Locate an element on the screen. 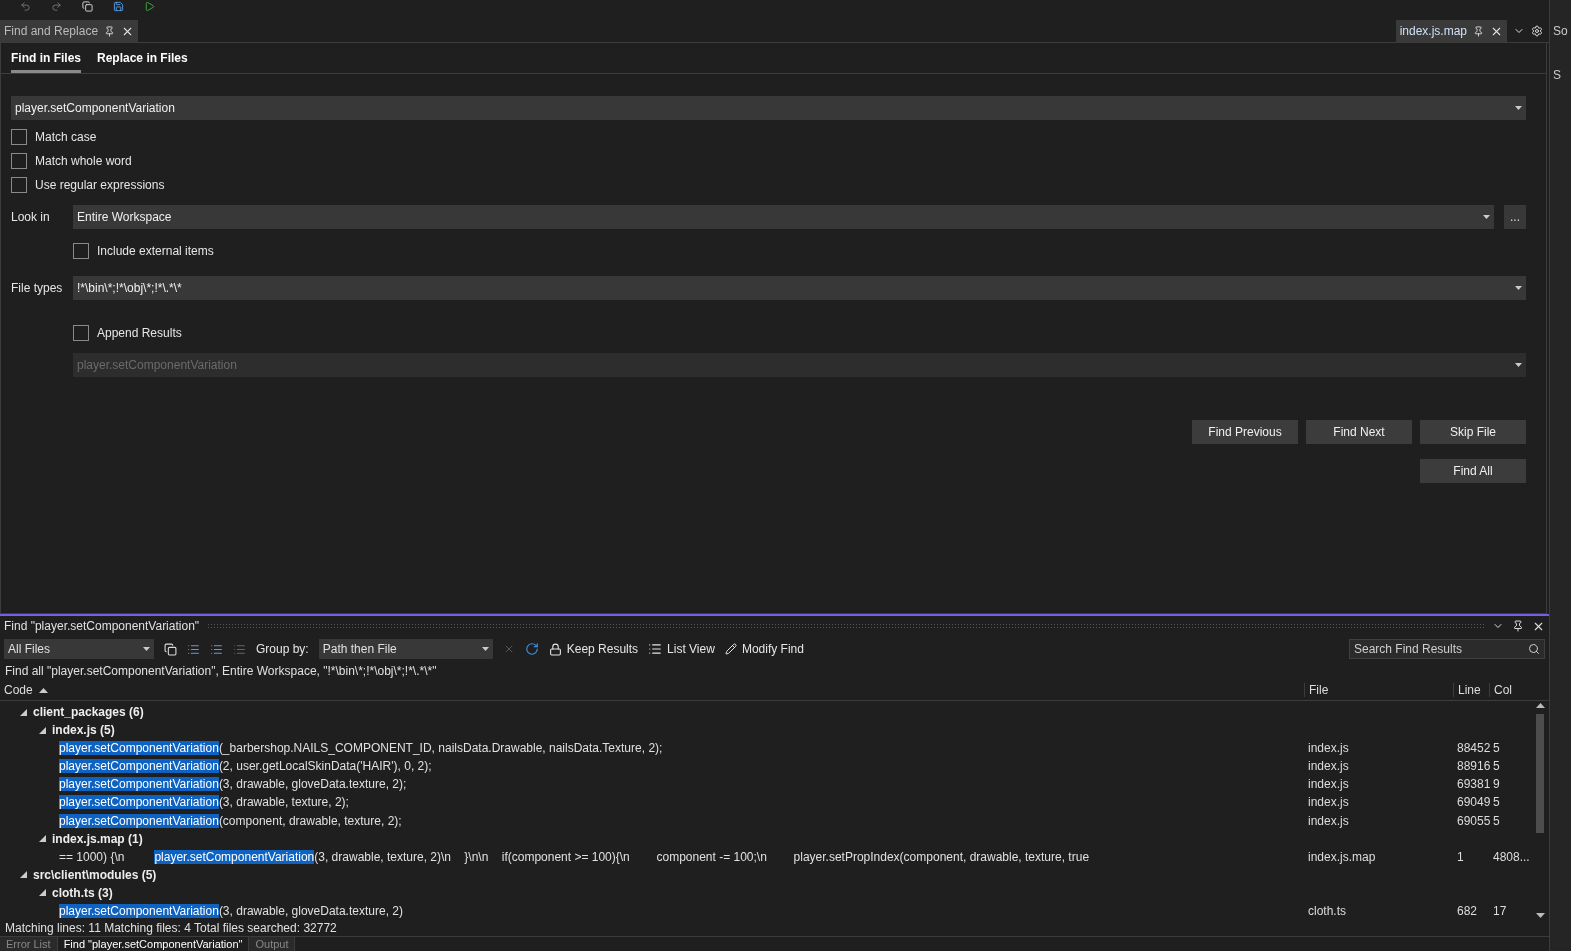 The image size is (1571, 951). action-button: Find Previous is located at coordinates (1245, 432).